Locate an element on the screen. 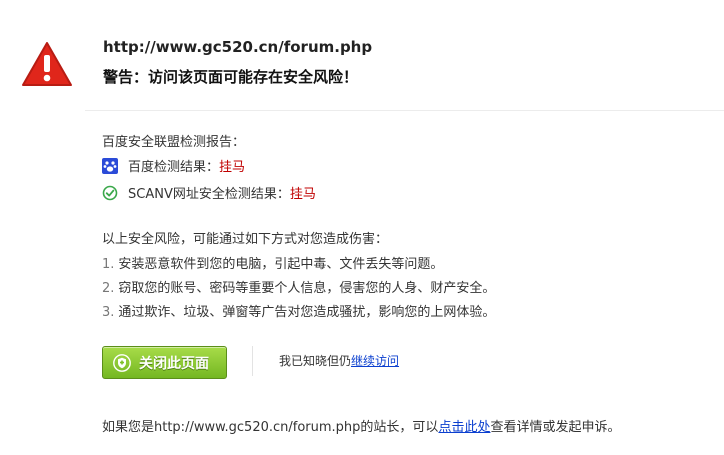 The image size is (724, 455). risk-item: 2. 窃取您的账号、密码等重要个人信息，侵害您的人身、财产安全。 is located at coordinates (298, 286).